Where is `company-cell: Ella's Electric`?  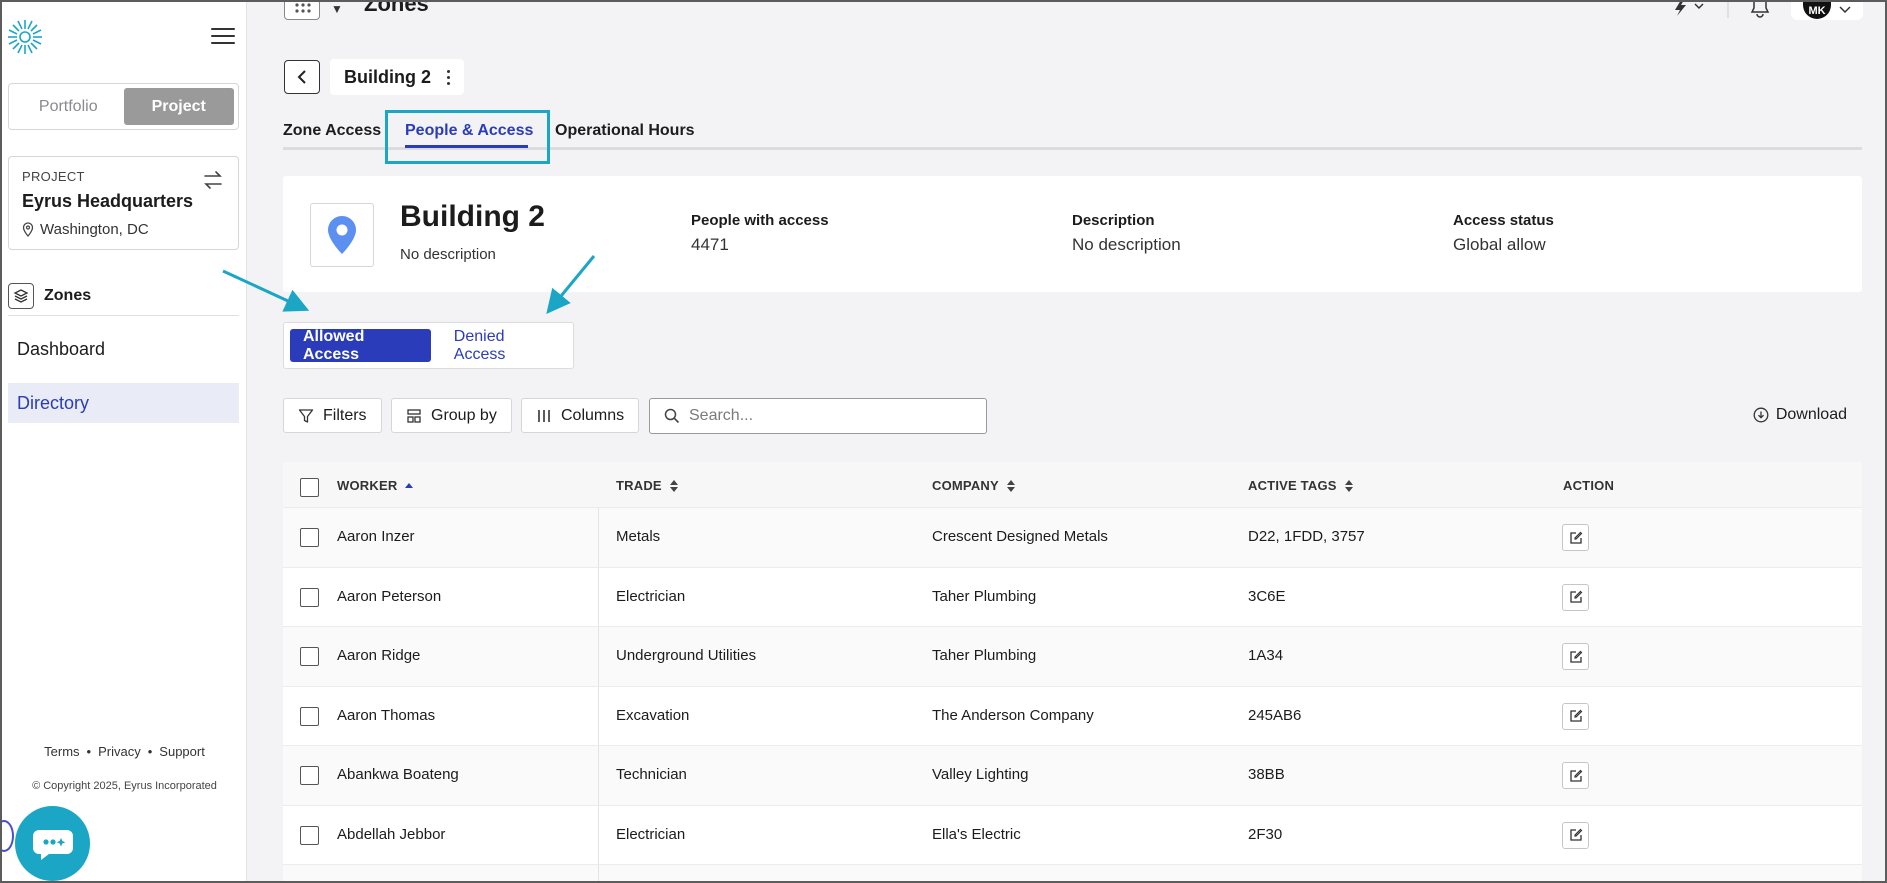 company-cell: Ella's Electric is located at coordinates (976, 834).